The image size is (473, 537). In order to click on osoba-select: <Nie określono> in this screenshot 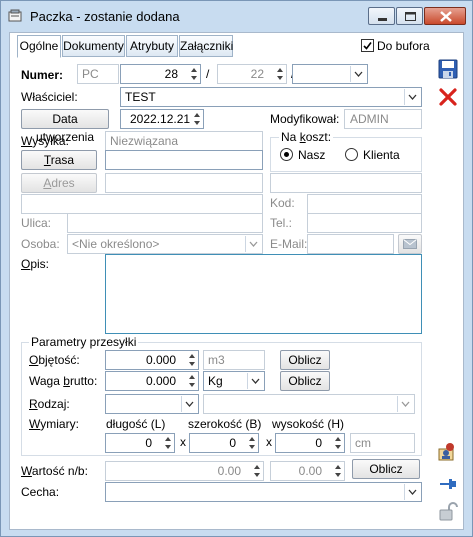, I will do `click(165, 244)`.